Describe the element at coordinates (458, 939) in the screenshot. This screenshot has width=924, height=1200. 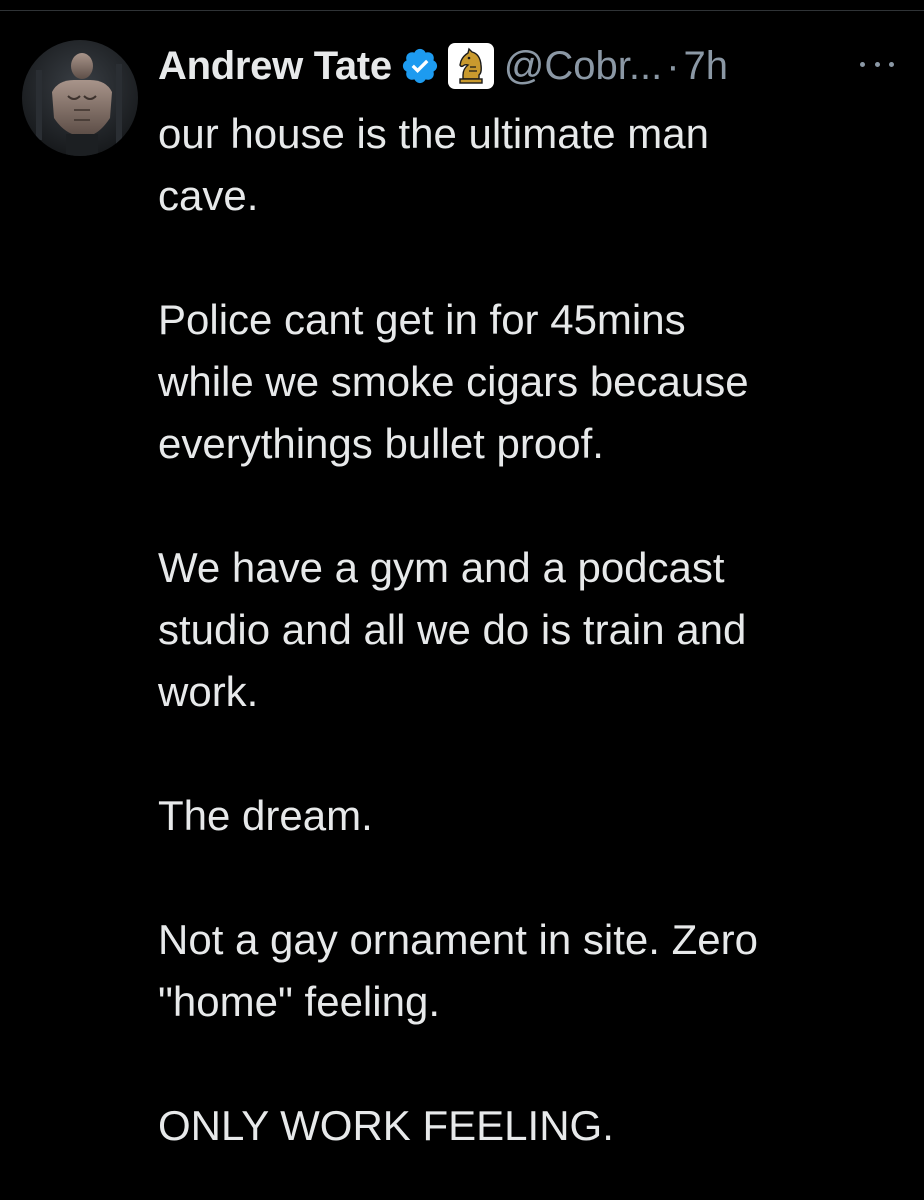
I see `tweet-line: Not a gay ornament in site. Zero` at that location.